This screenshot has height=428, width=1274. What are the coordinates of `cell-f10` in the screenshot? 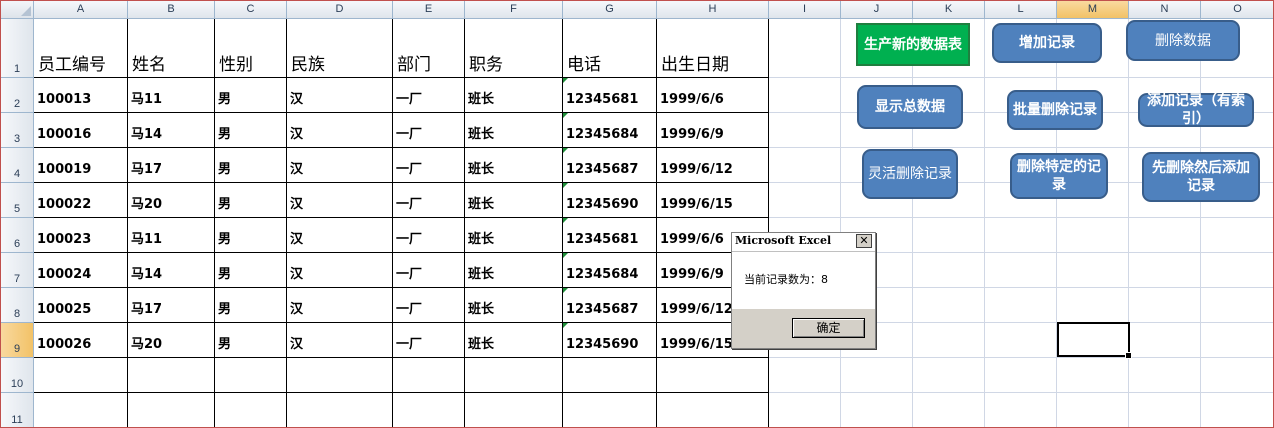 It's located at (514, 375).